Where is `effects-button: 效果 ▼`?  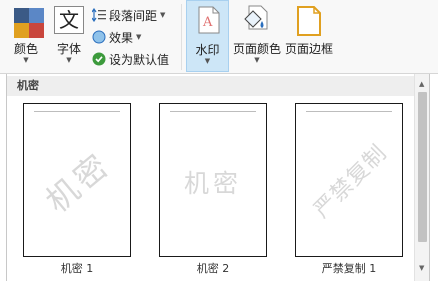 effects-button: 效果 ▼ is located at coordinates (116, 37).